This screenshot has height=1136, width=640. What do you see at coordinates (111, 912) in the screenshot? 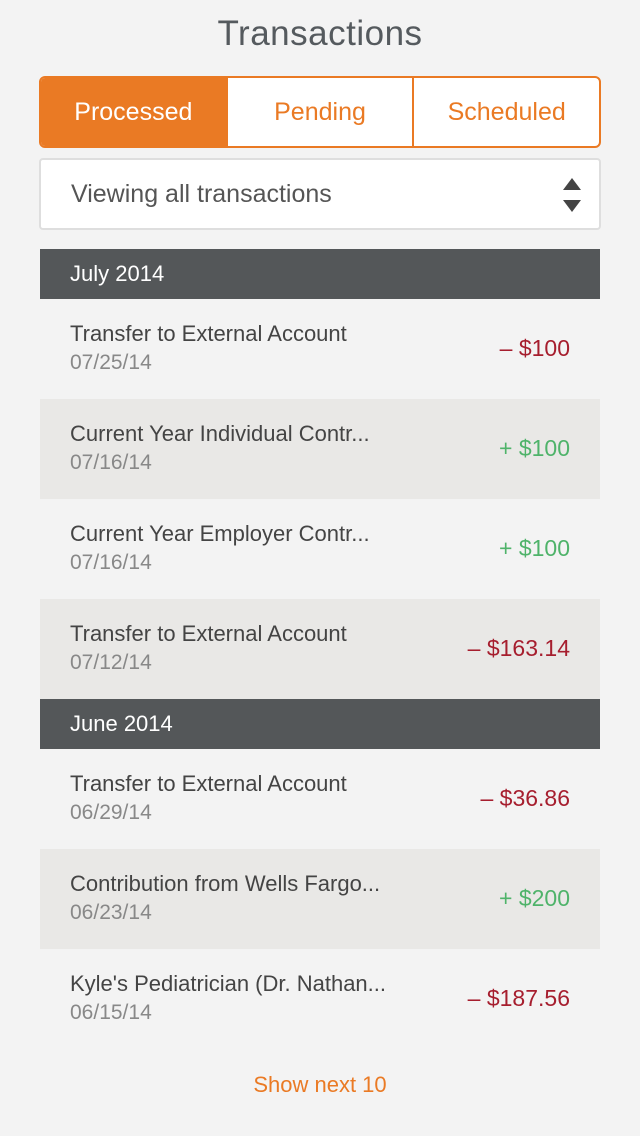
I see `transaction-date: 06/23/14` at bounding box center [111, 912].